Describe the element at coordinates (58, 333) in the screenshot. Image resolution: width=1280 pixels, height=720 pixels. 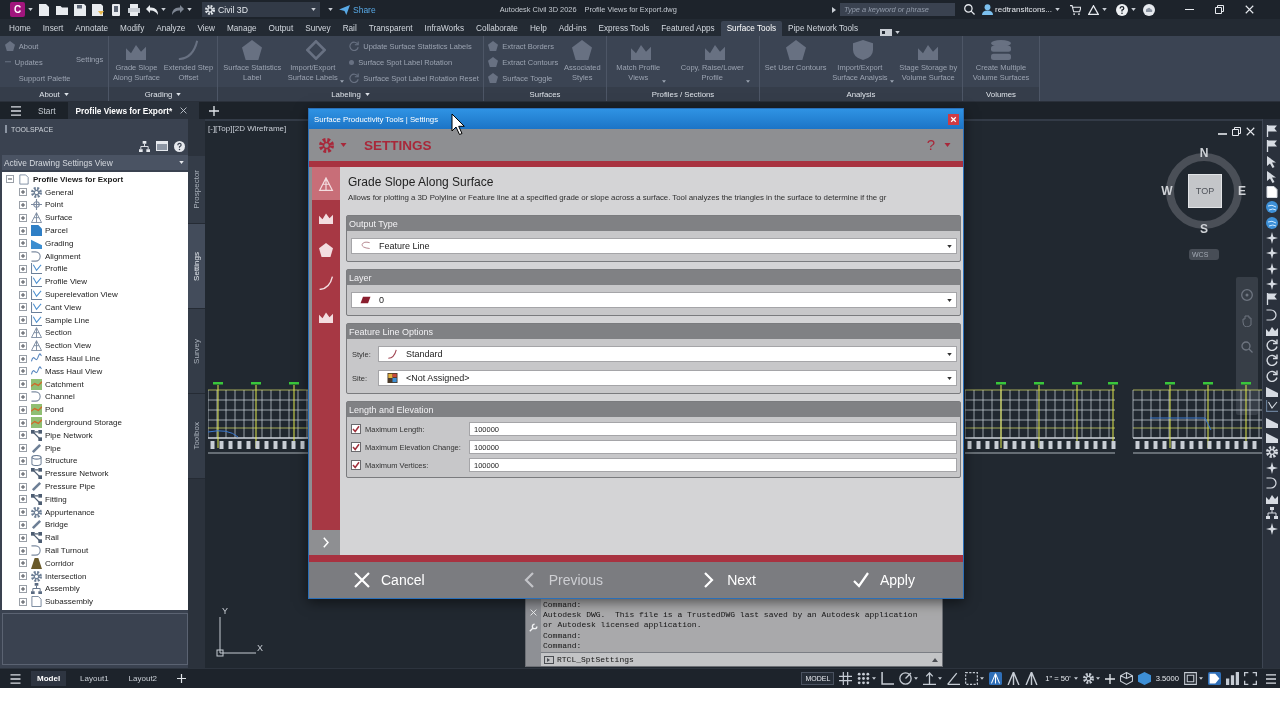
I see `tree-item: Section` at that location.